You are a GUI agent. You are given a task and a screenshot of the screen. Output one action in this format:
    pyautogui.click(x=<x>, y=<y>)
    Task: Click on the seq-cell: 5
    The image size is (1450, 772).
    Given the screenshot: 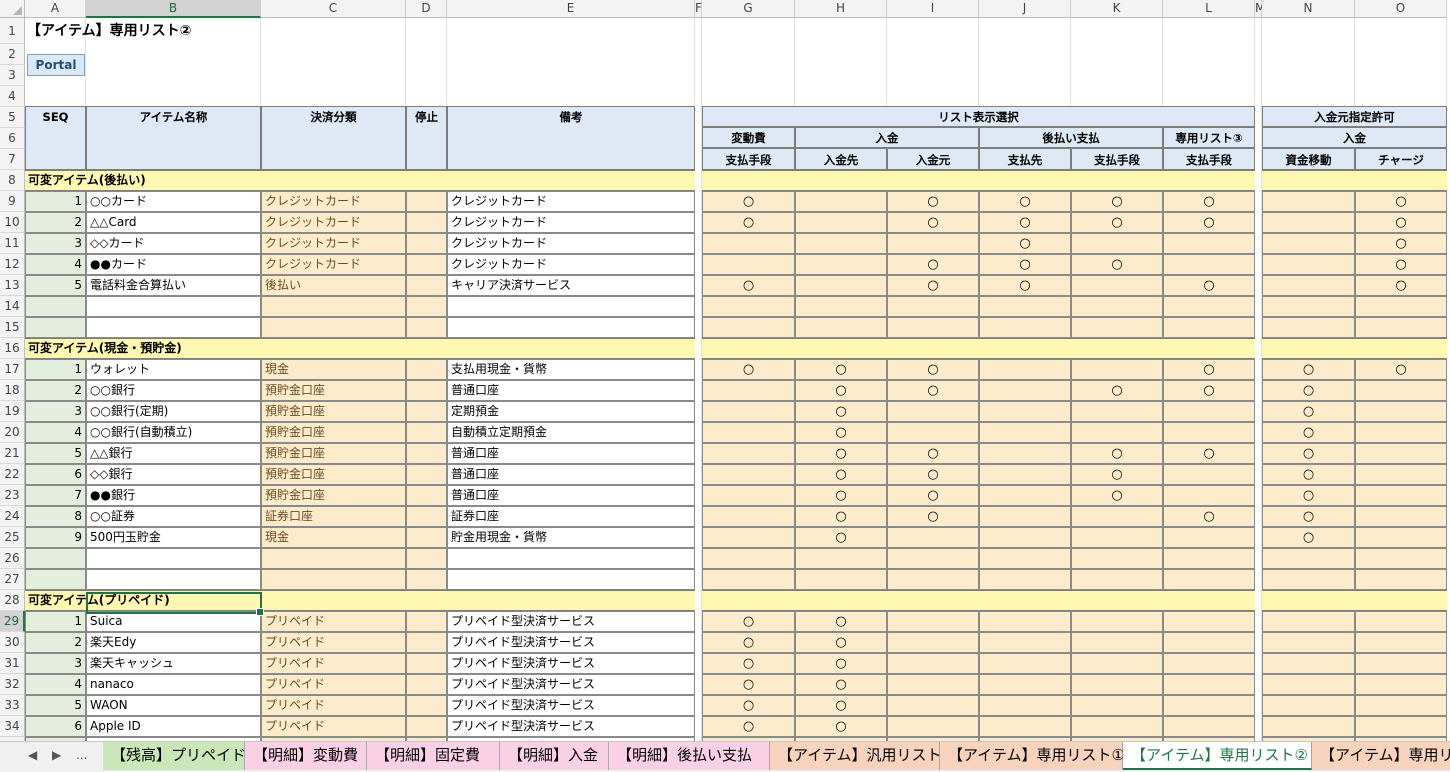 What is the action you would take?
    pyautogui.click(x=55, y=705)
    